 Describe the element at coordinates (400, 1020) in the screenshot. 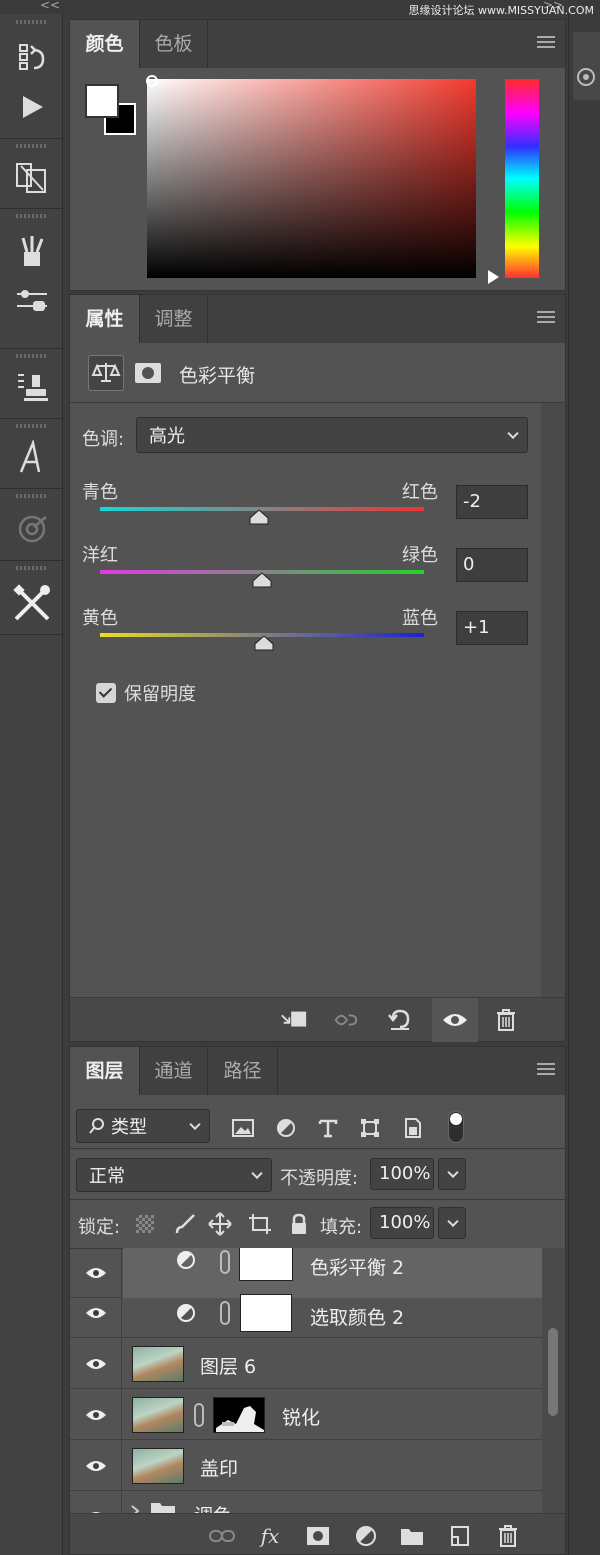

I see `reset-icon` at that location.